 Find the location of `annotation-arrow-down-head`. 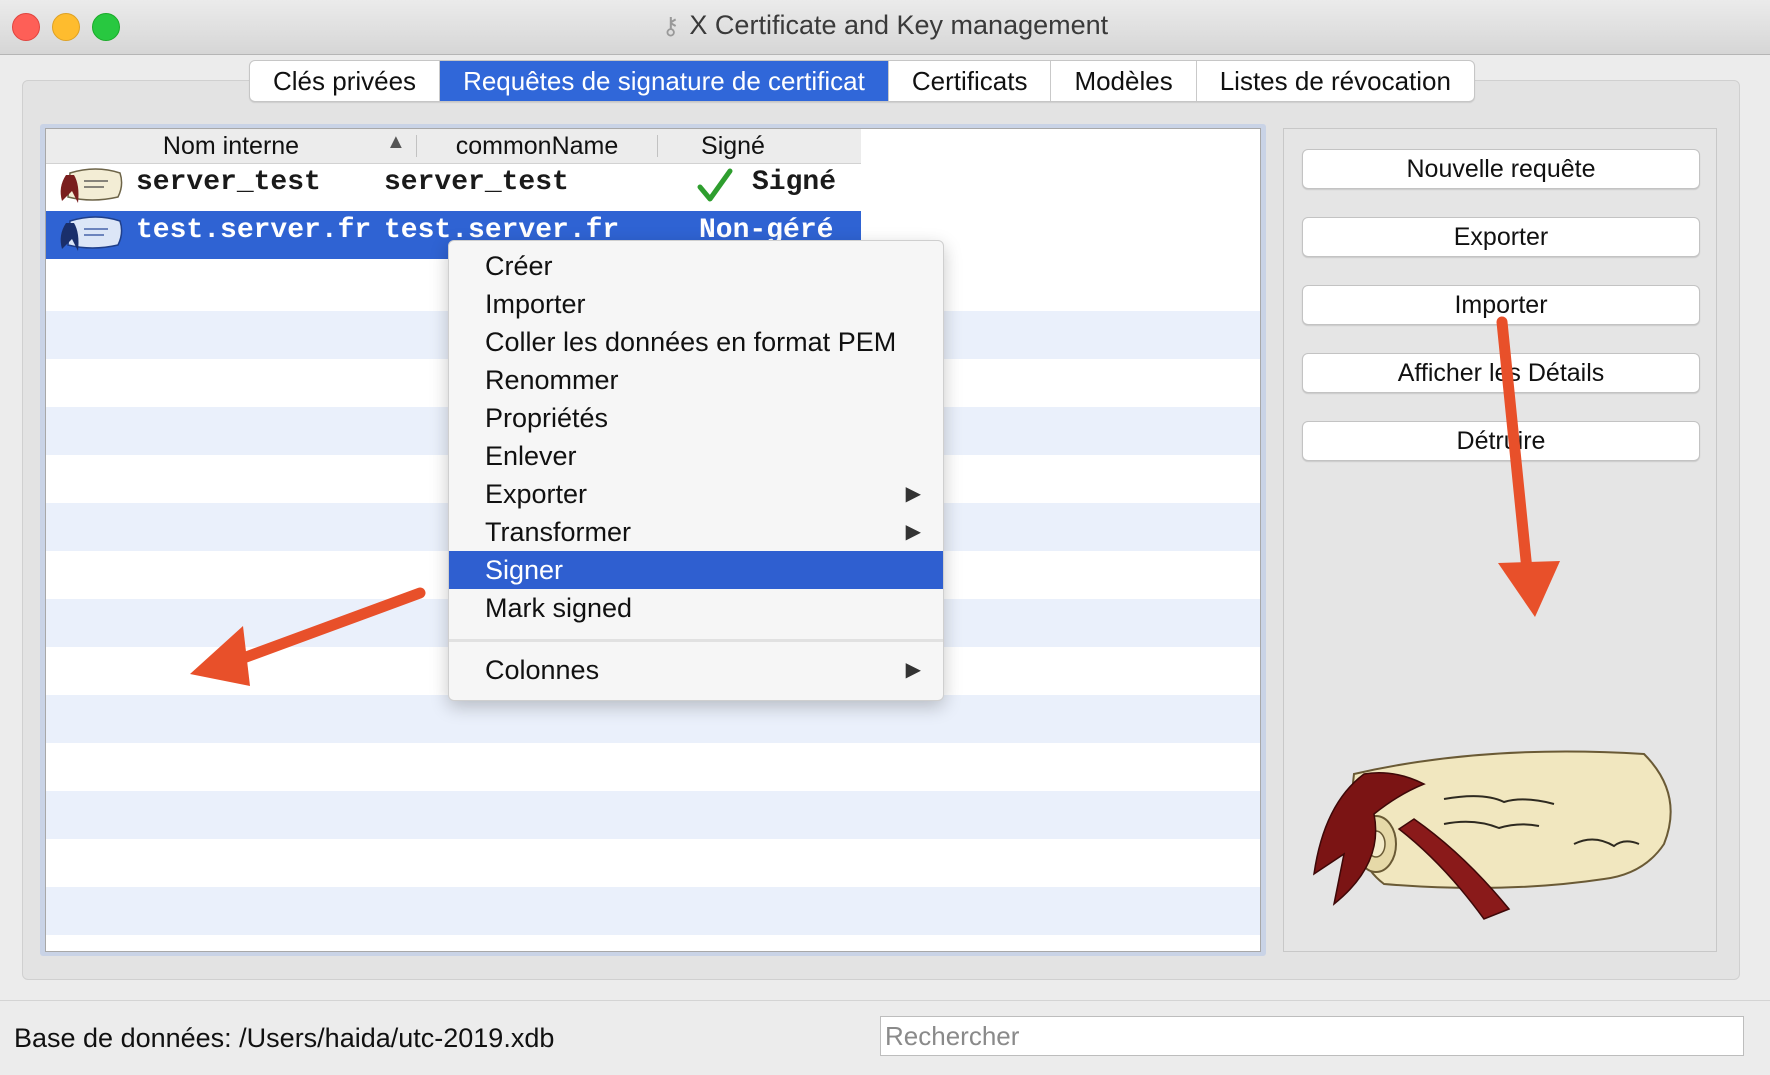

annotation-arrow-down-head is located at coordinates (1529, 589).